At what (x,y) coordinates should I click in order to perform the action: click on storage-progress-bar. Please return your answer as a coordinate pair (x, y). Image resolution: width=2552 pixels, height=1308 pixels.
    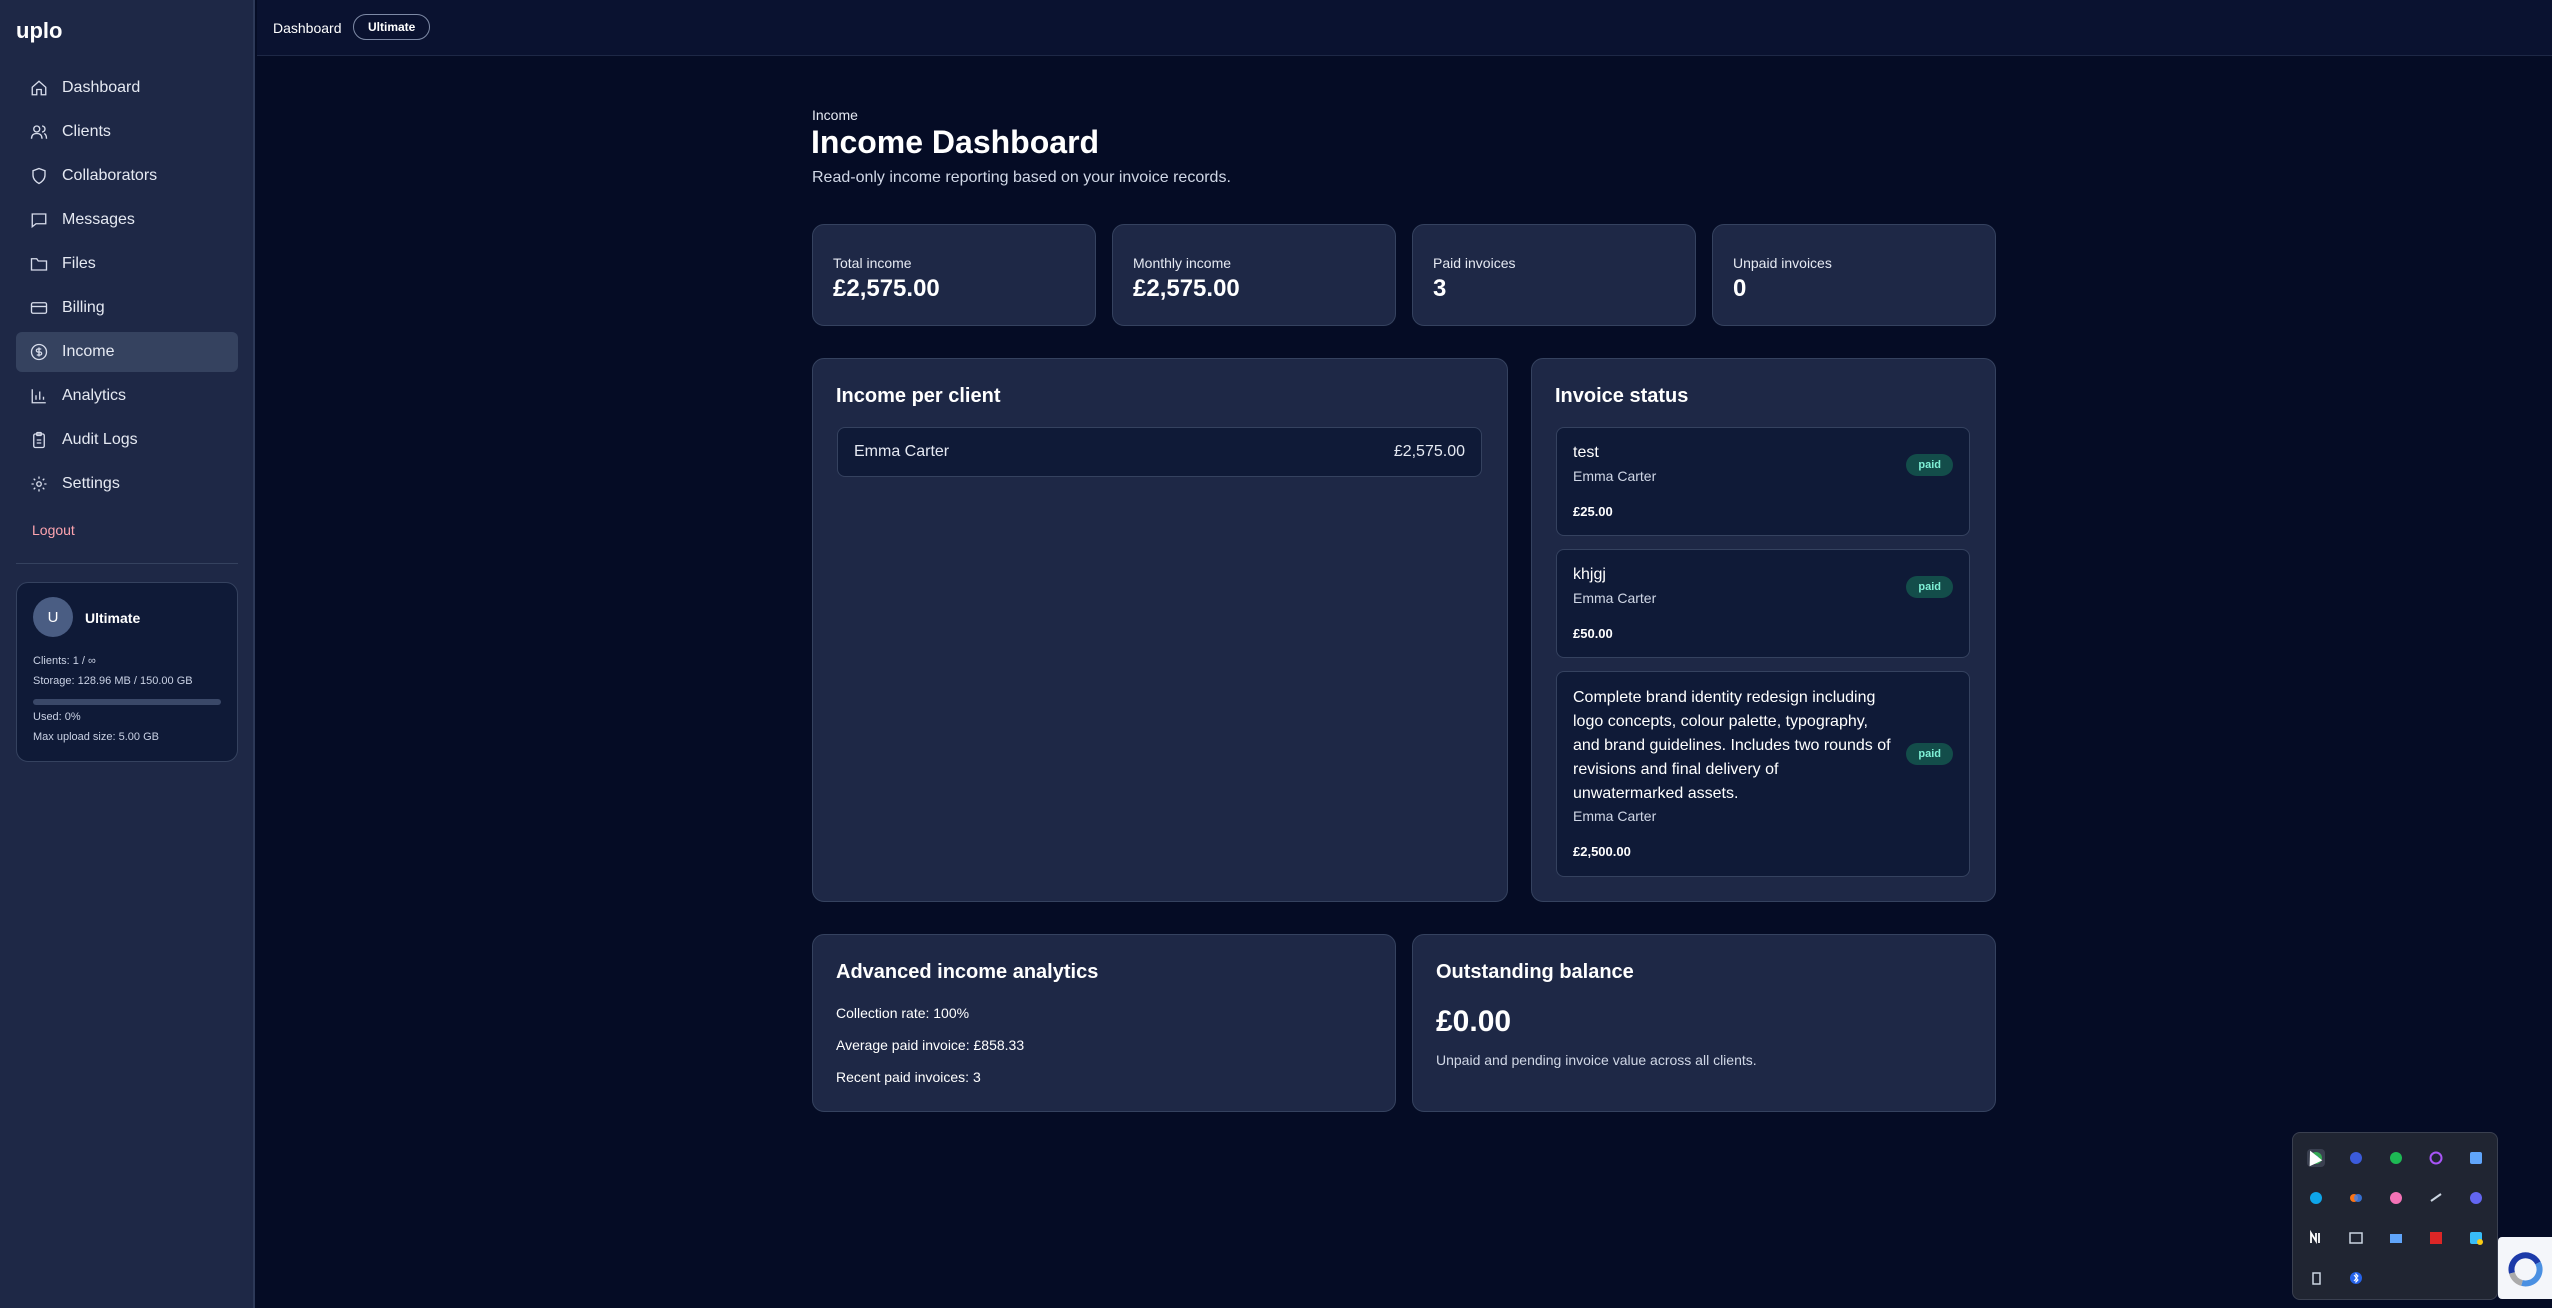
    Looking at the image, I should click on (127, 702).